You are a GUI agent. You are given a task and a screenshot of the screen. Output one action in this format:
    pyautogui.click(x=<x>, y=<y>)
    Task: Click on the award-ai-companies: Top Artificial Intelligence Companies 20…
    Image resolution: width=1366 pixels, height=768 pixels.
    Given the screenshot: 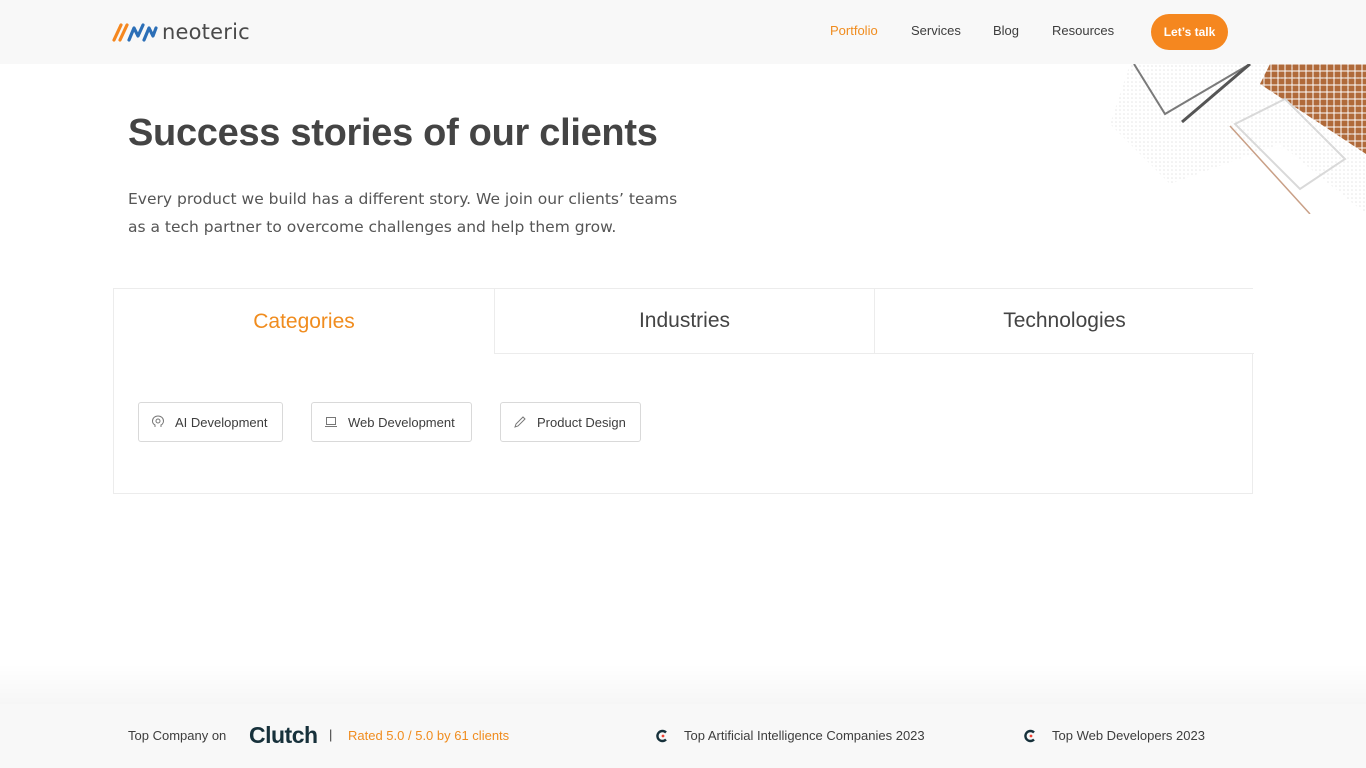 What is the action you would take?
    pyautogui.click(x=804, y=735)
    